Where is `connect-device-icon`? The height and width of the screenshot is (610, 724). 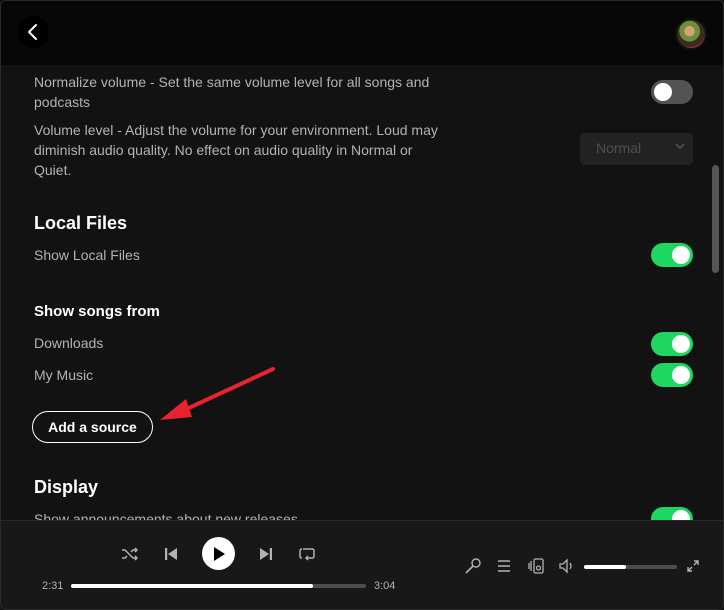 connect-device-icon is located at coordinates (536, 566).